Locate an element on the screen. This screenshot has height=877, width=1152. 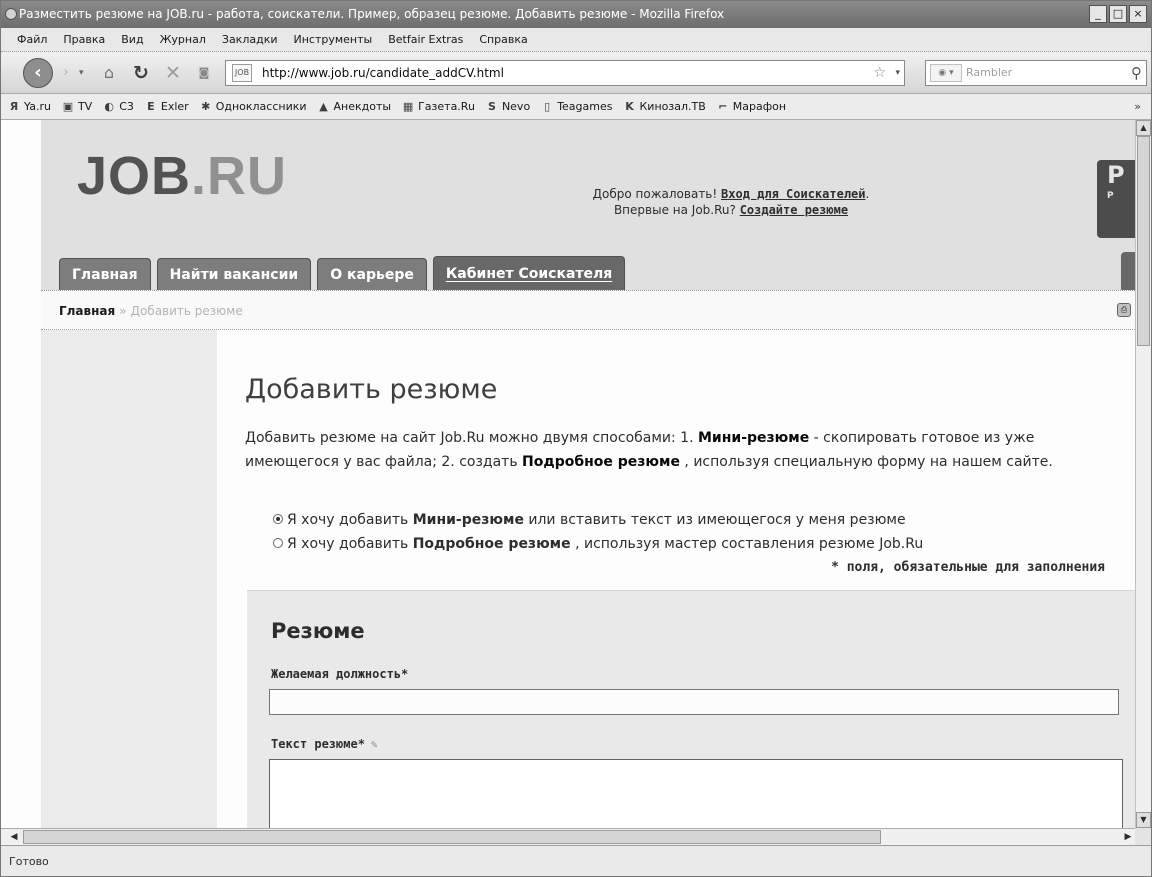
search-placeholder: Rambler is located at coordinates (989, 72).